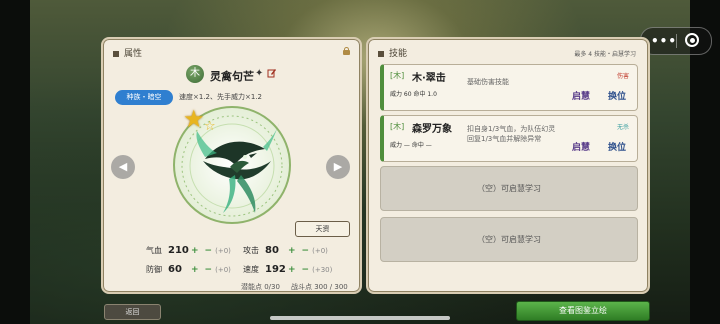 The image size is (720, 324). I want to click on lock-icon, so click(346, 51).